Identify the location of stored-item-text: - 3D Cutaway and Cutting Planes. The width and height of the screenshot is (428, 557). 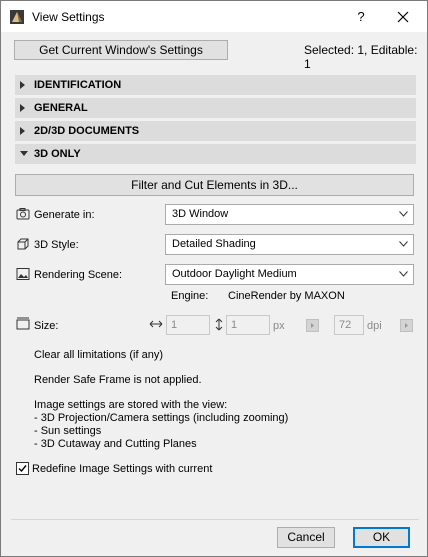
(115, 444).